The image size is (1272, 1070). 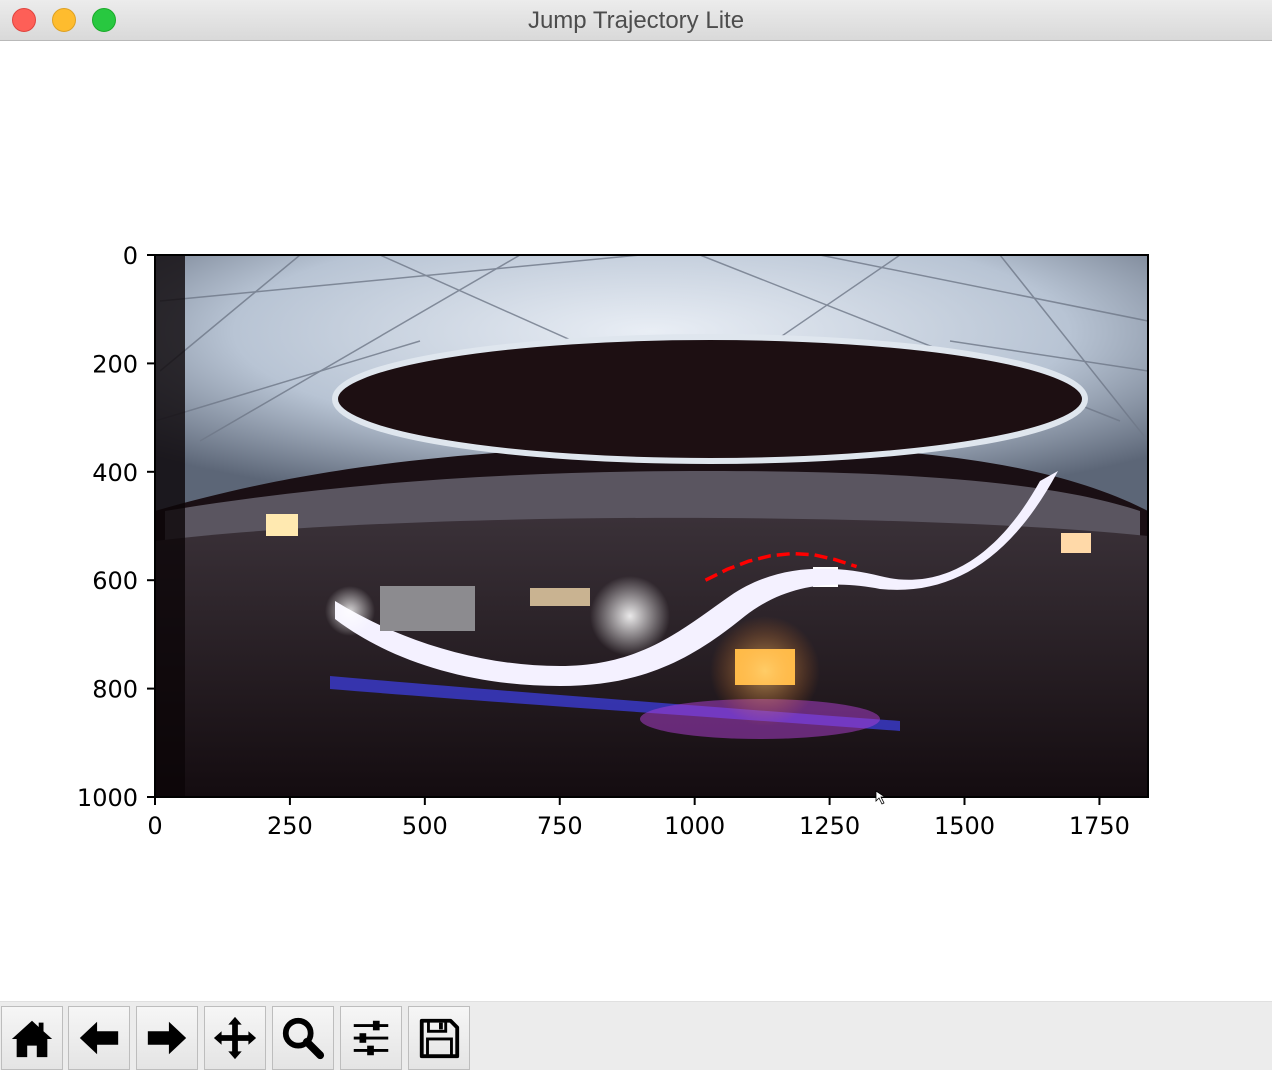 I want to click on navigation-toolbar, so click(x=636, y=1035).